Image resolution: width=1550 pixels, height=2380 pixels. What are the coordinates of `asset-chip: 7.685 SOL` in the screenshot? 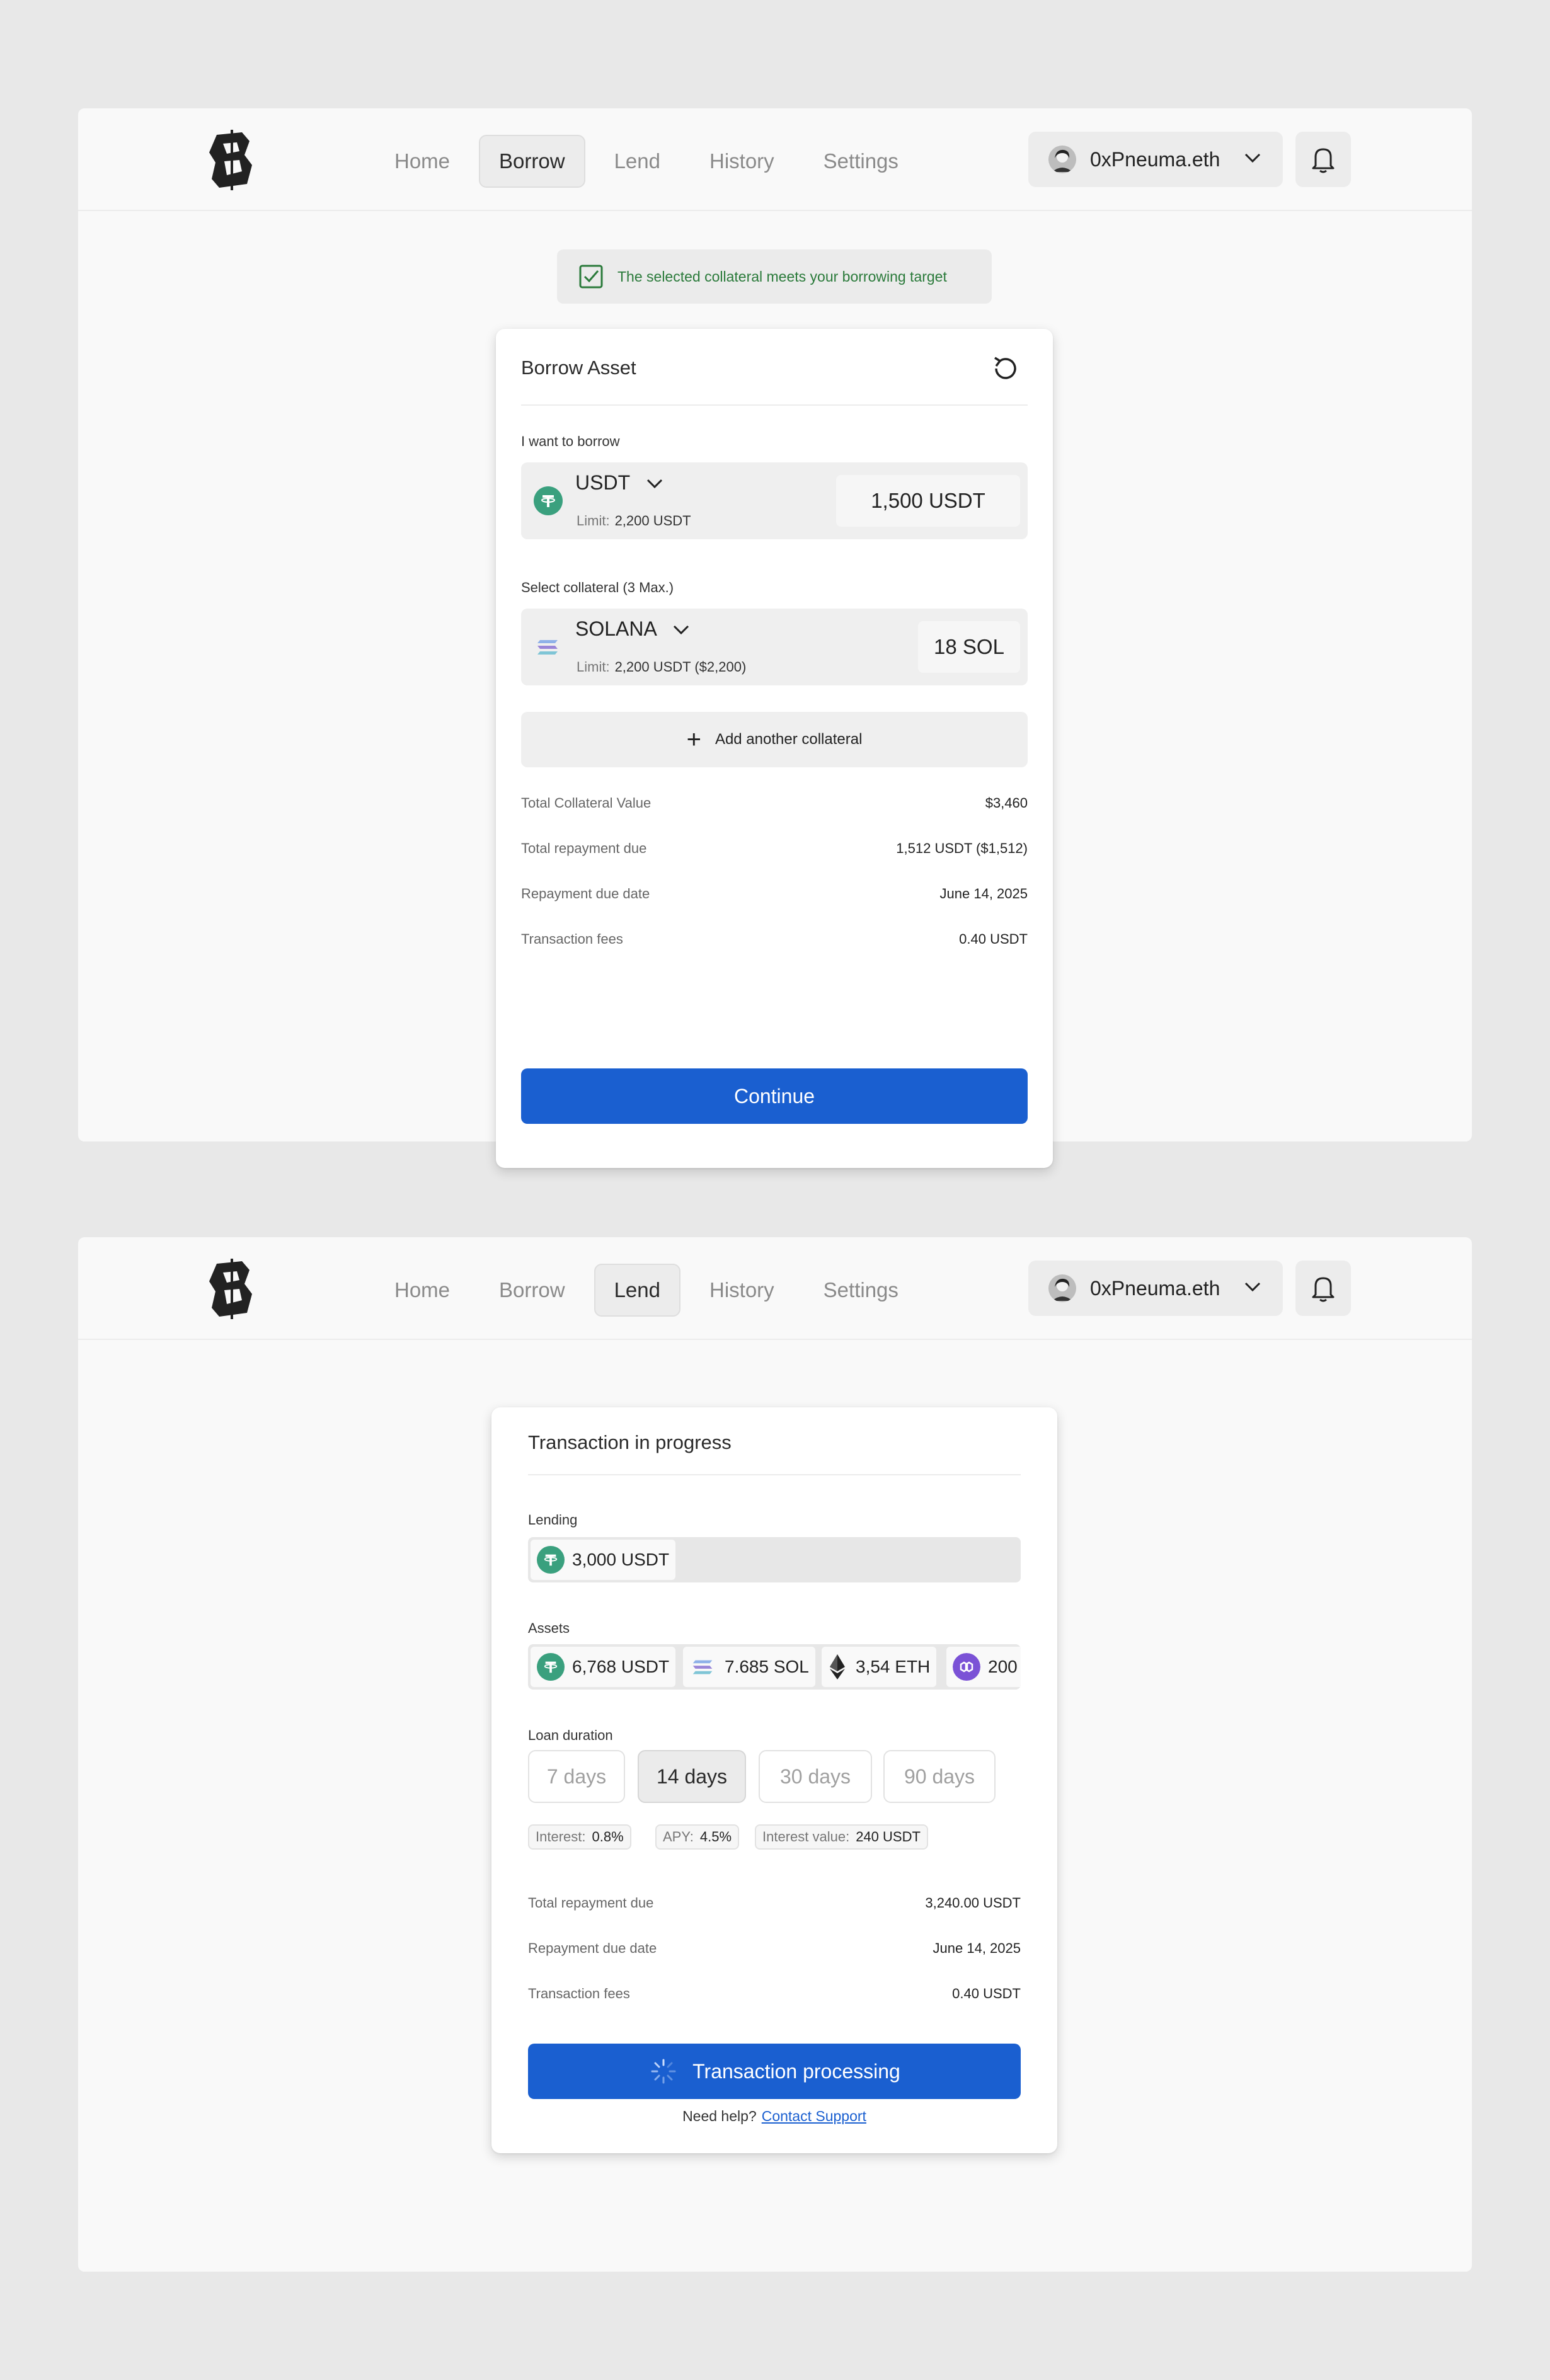 It's located at (749, 1667).